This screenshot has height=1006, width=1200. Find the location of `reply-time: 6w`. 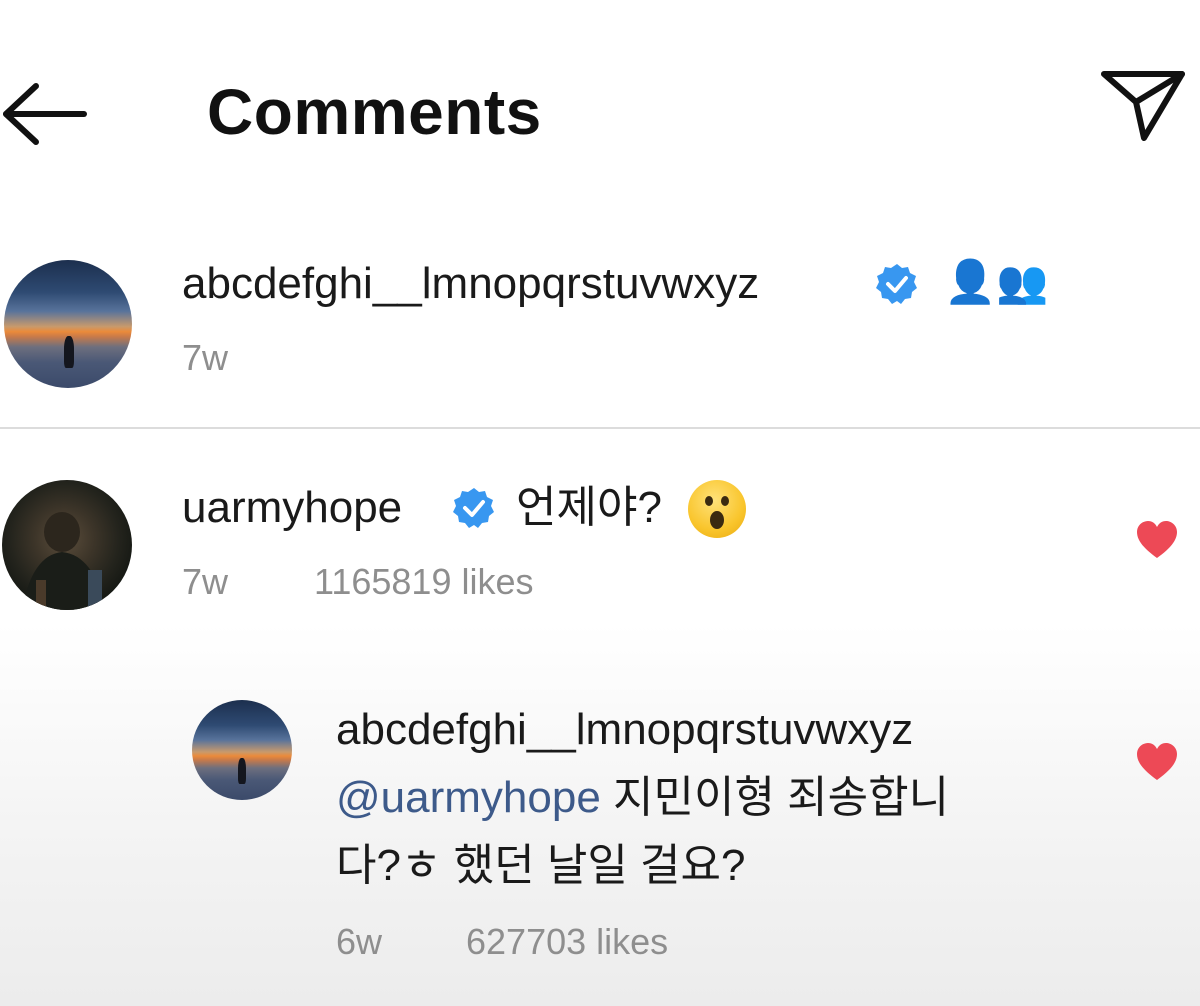

reply-time: 6w is located at coordinates (359, 941).